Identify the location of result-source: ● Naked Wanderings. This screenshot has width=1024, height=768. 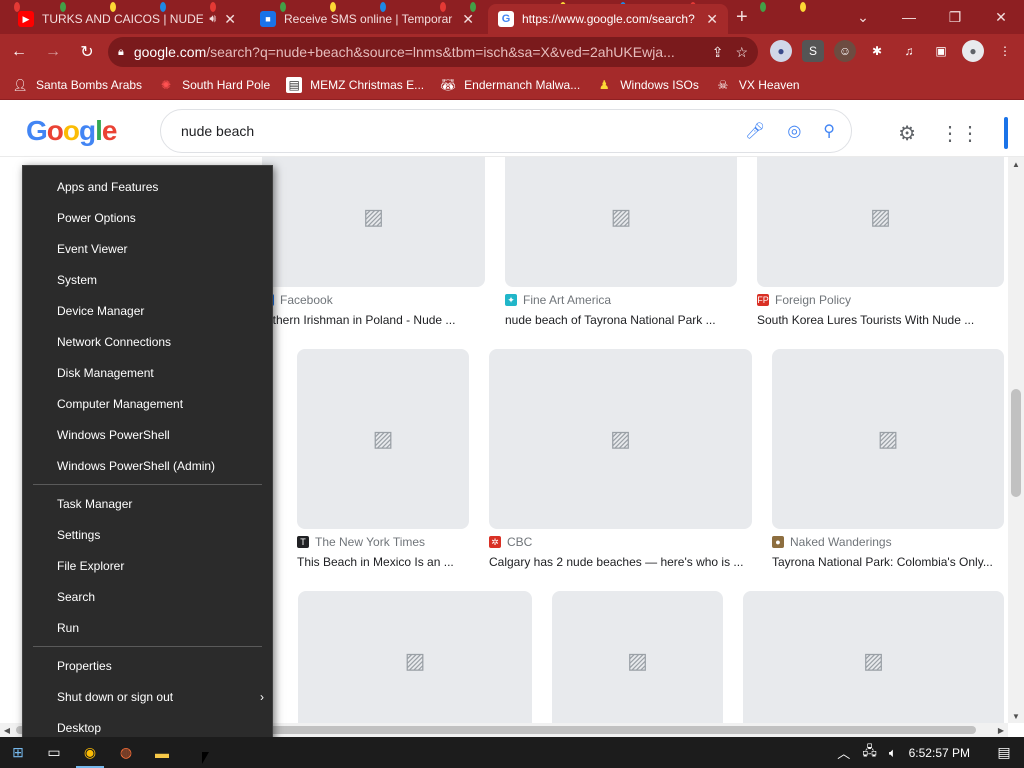
(888, 542).